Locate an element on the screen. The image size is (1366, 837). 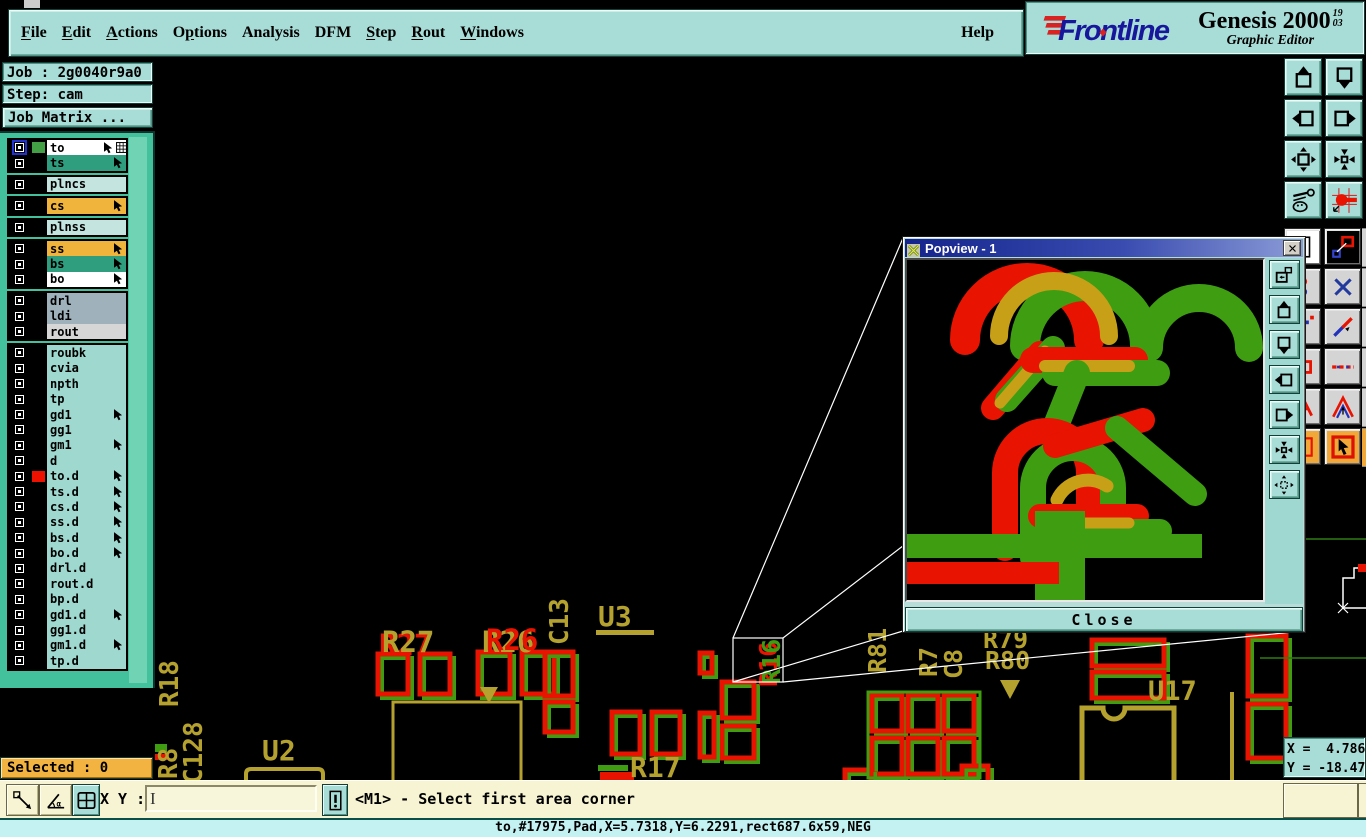
menu-item-dfm: DFM is located at coordinates (333, 33).